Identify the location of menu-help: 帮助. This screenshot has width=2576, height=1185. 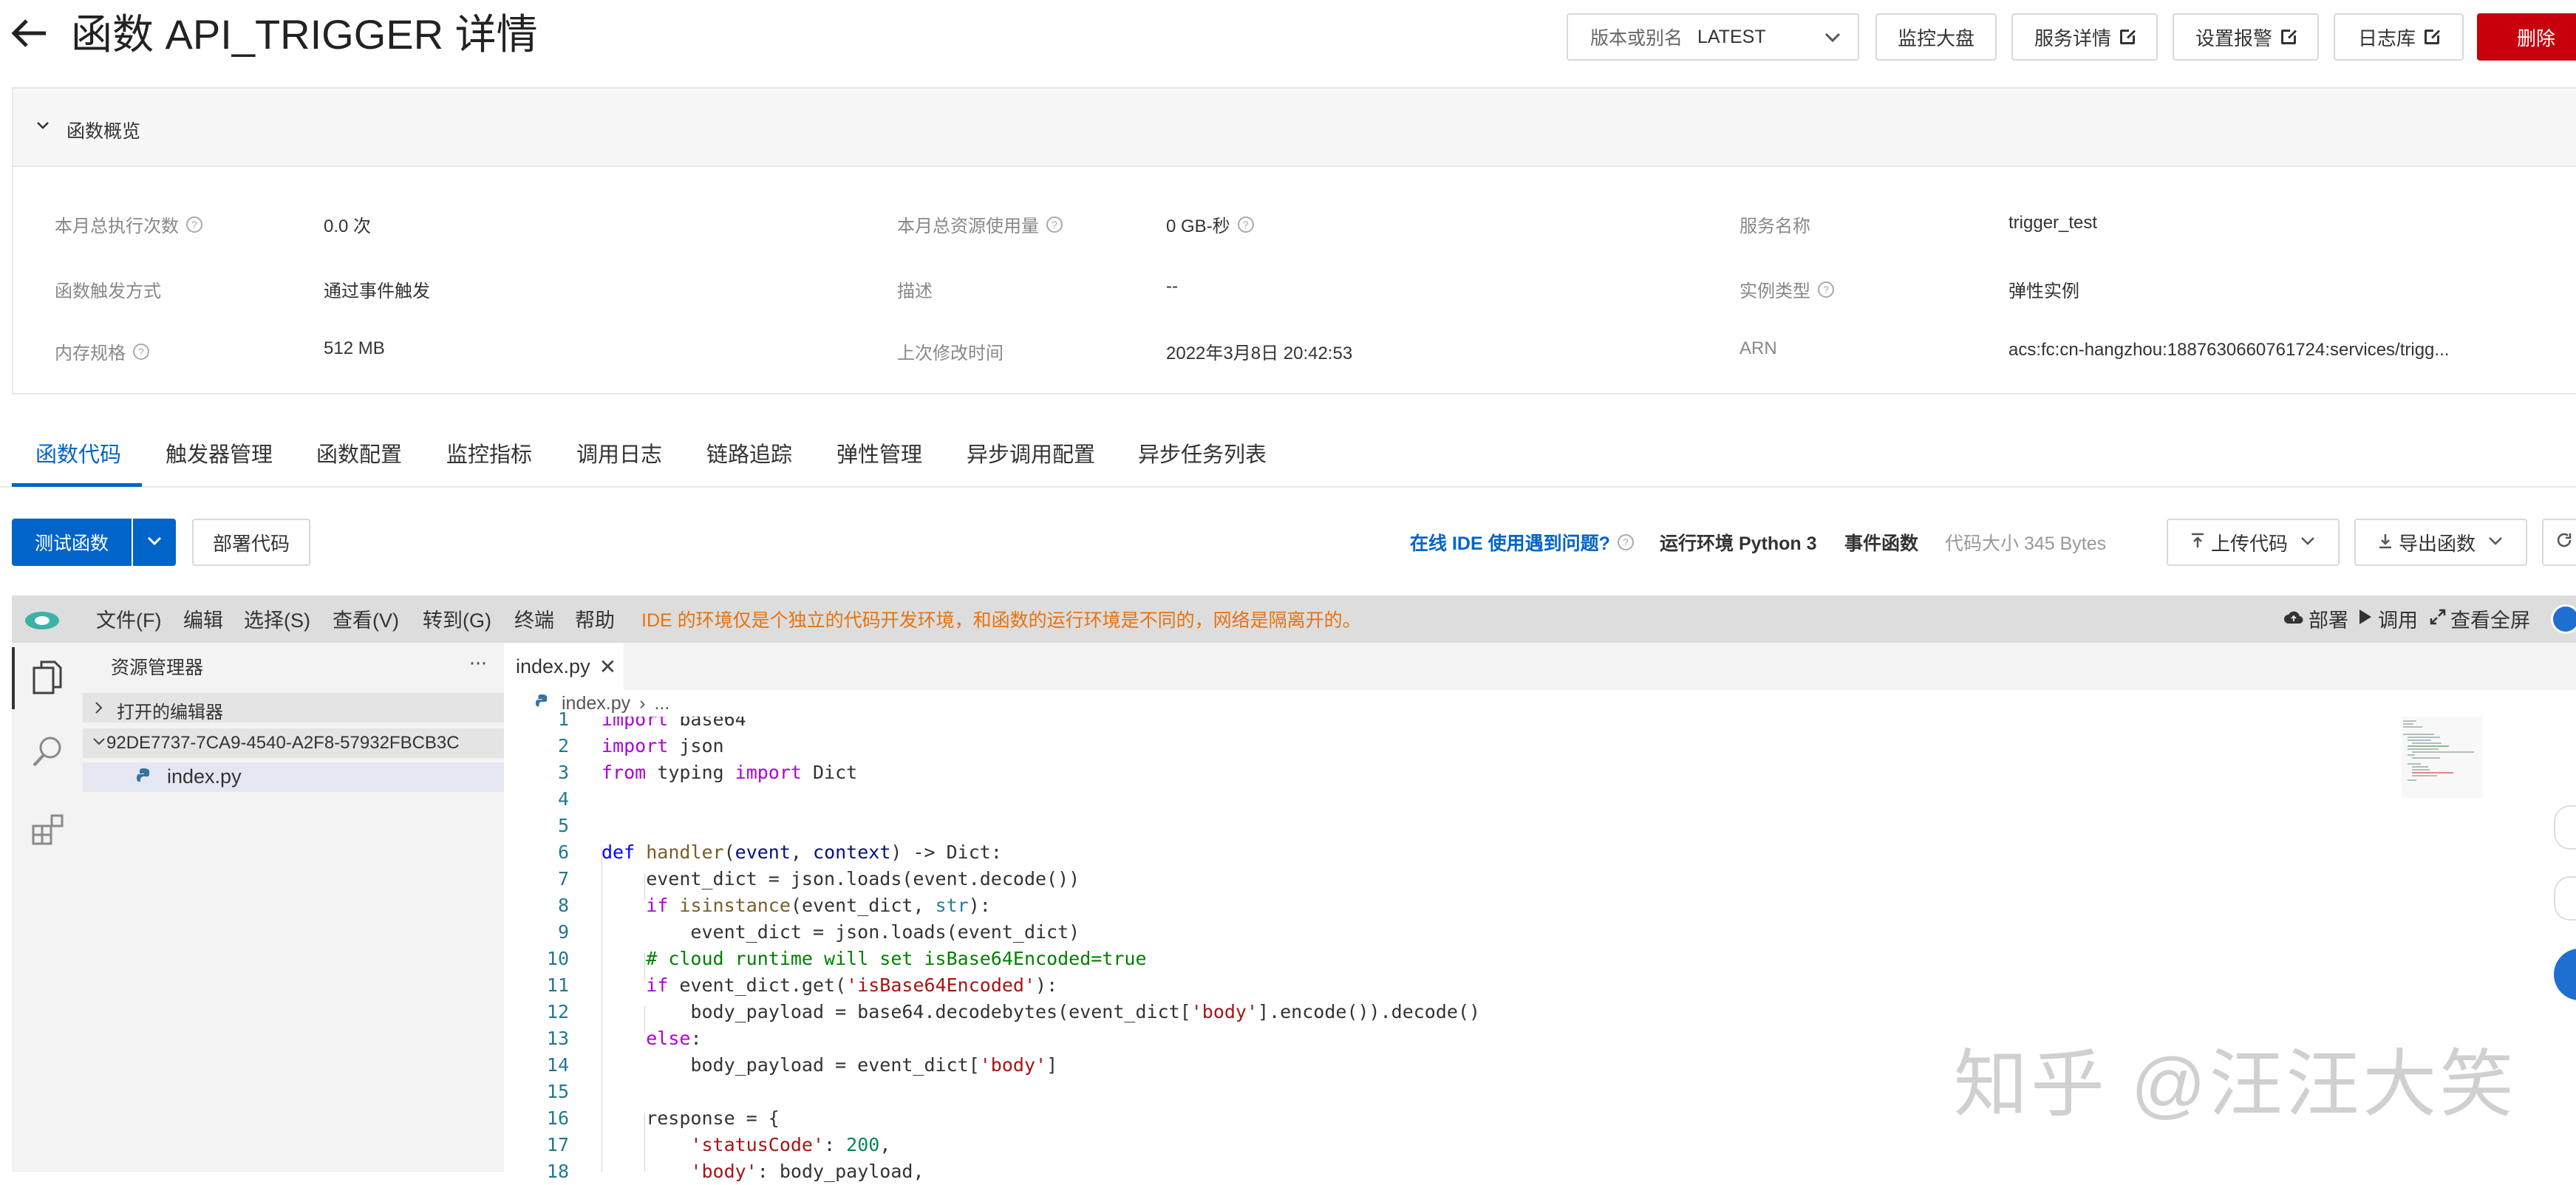
(595, 618).